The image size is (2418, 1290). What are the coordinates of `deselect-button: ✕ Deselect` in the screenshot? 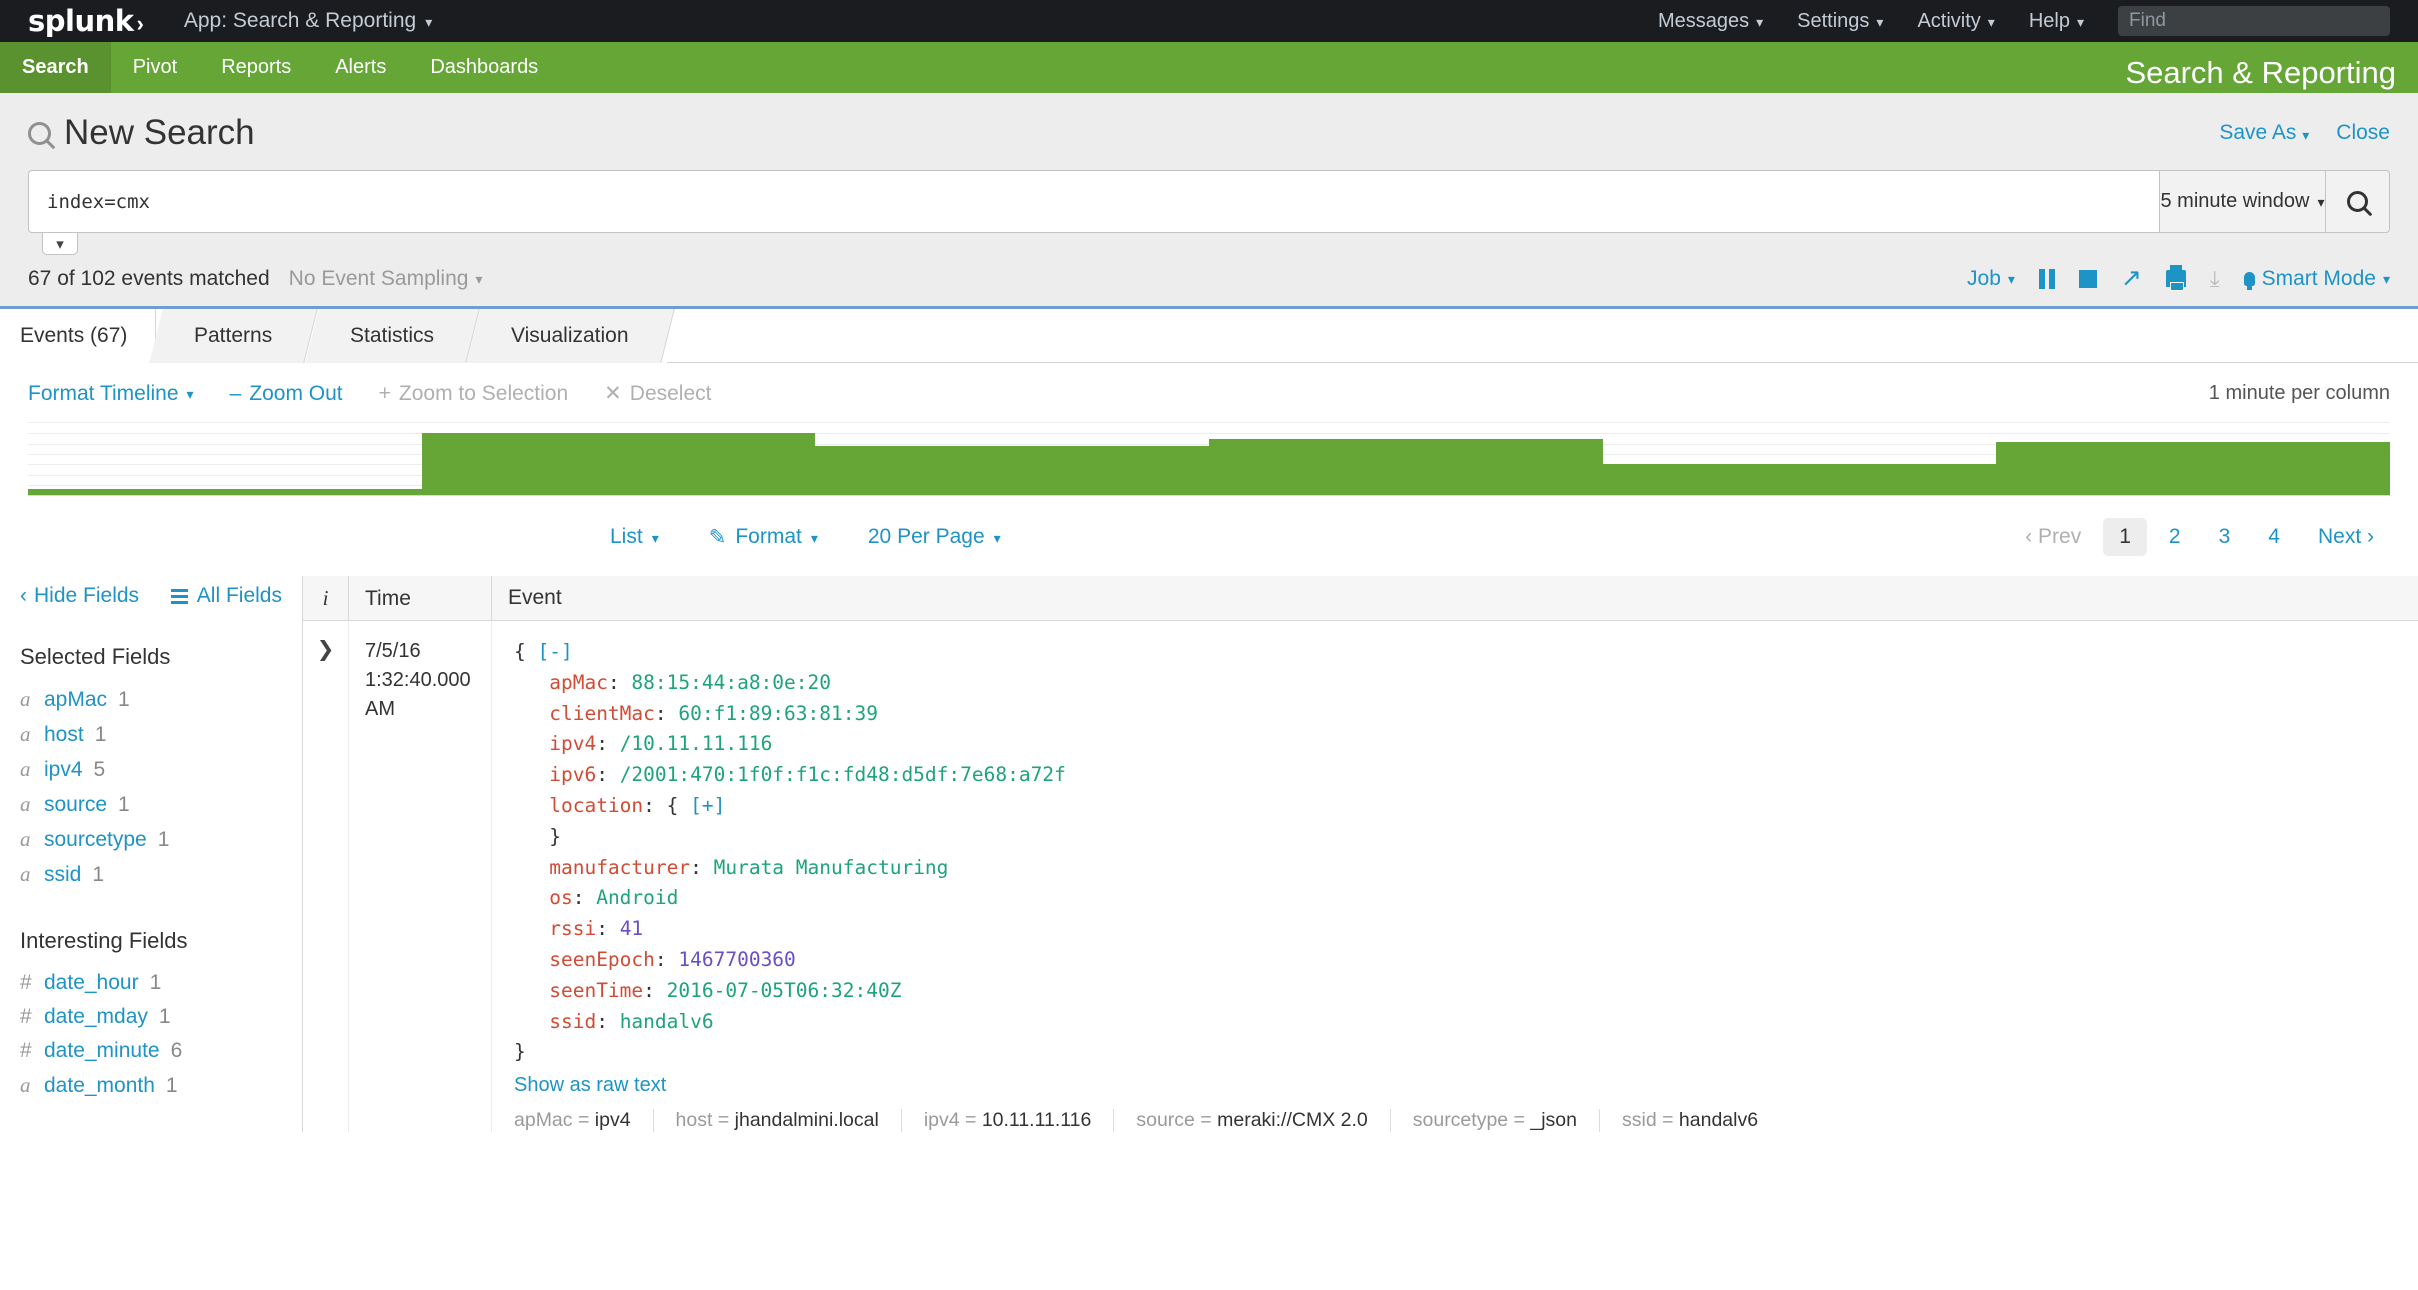 It's located at (657, 393).